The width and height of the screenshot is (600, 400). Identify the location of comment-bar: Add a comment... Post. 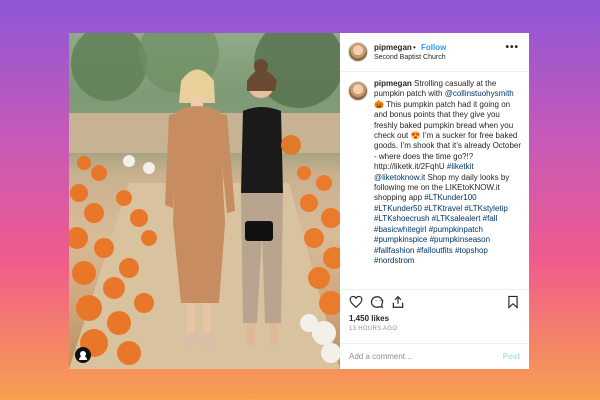
(434, 356).